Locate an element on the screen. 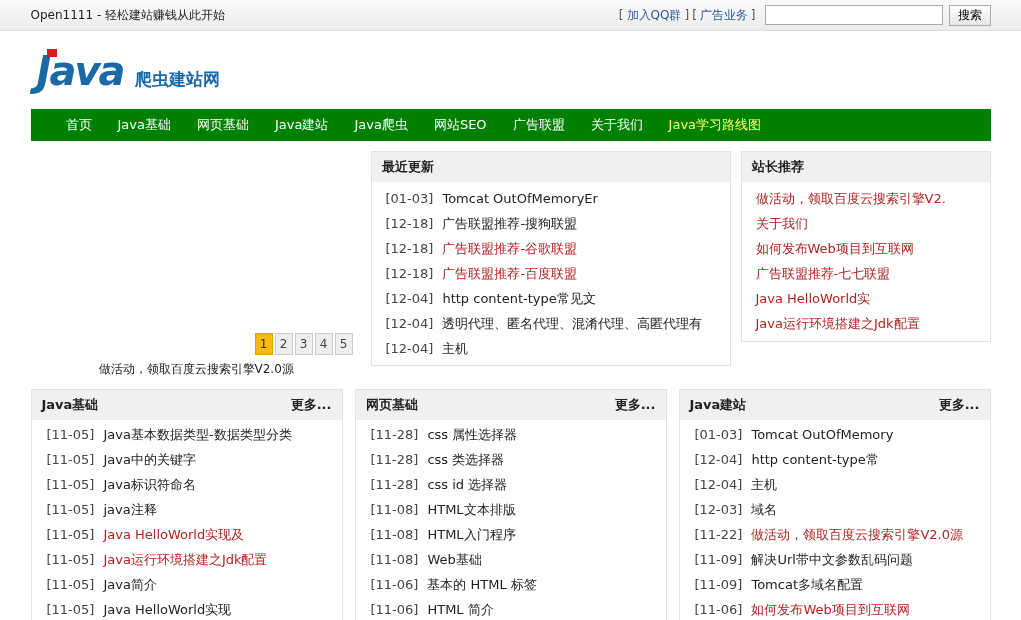 The image size is (1021, 620). article-link: 域名 is located at coordinates (764, 509).